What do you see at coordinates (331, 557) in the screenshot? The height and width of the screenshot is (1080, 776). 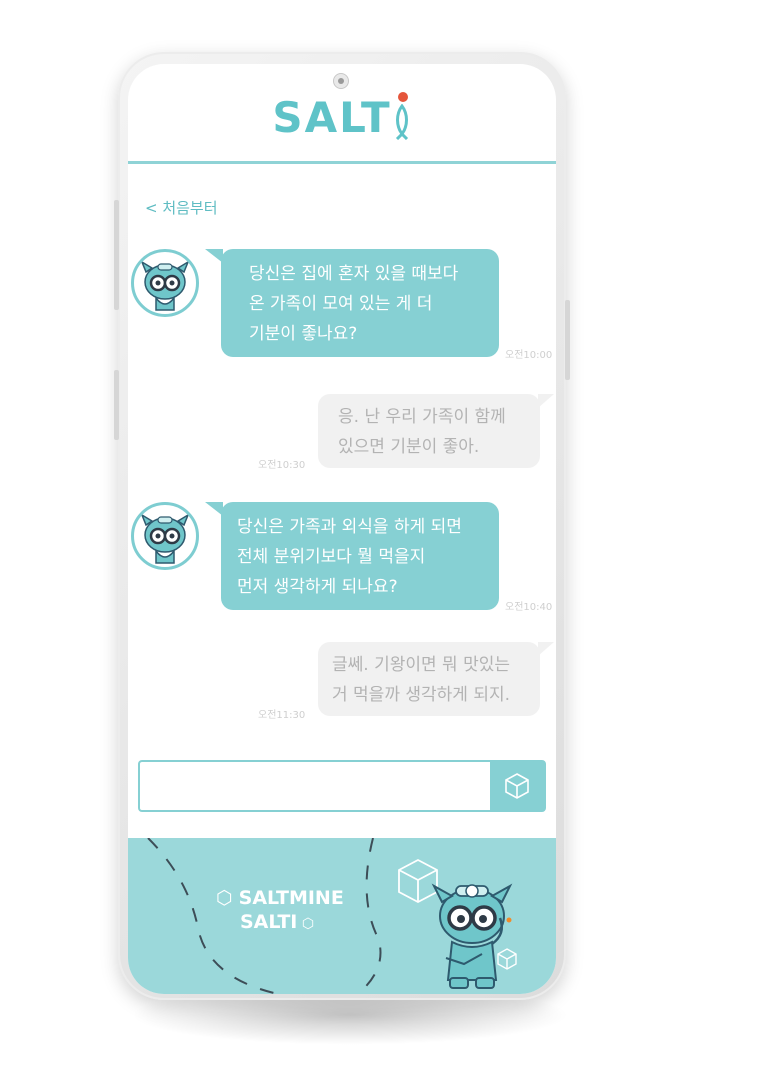 I see `message-line: 전체 분위기보다 뭘 먹을지` at bounding box center [331, 557].